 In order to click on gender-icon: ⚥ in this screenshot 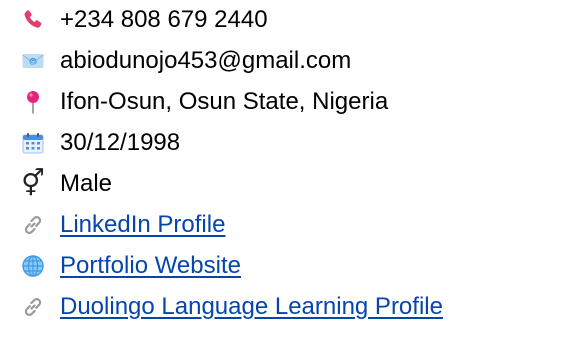, I will do `click(33, 183)`.